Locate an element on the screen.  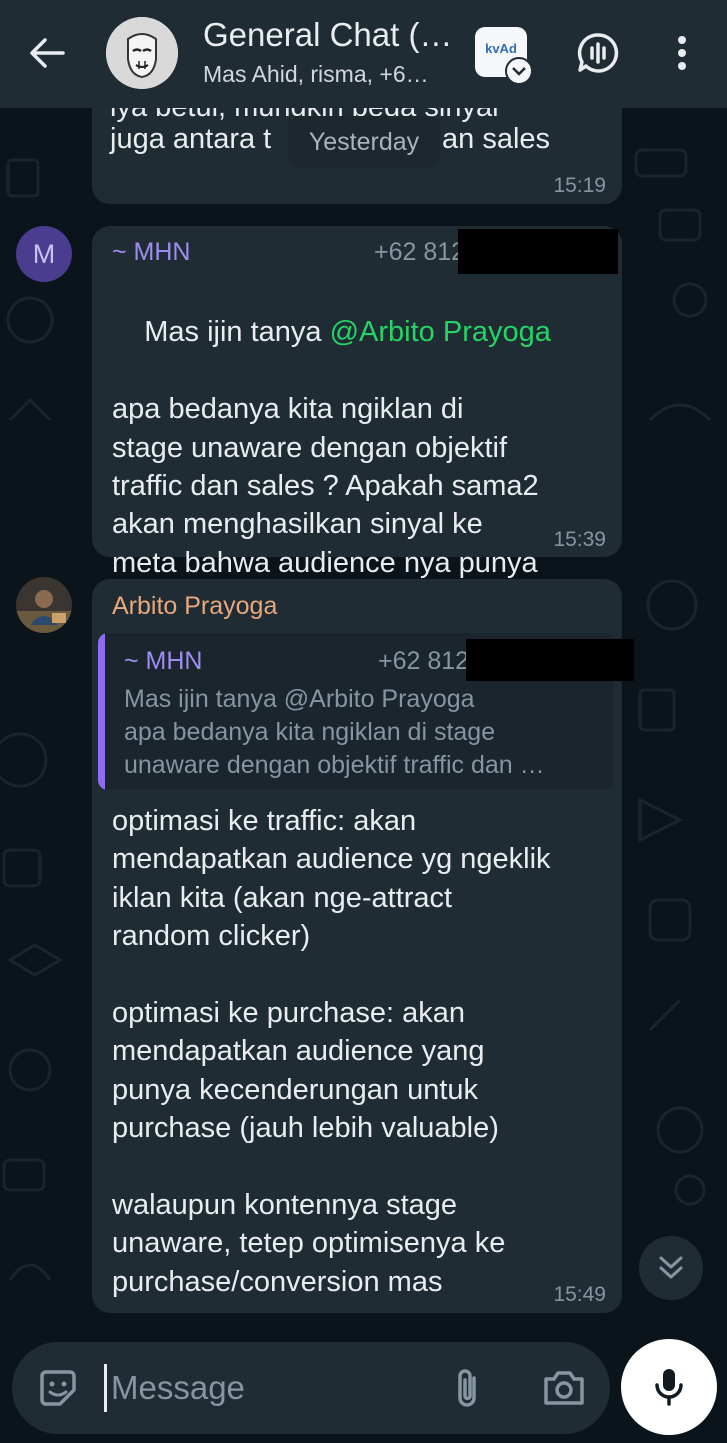
scroll-to-bottom-button is located at coordinates (671, 1268).